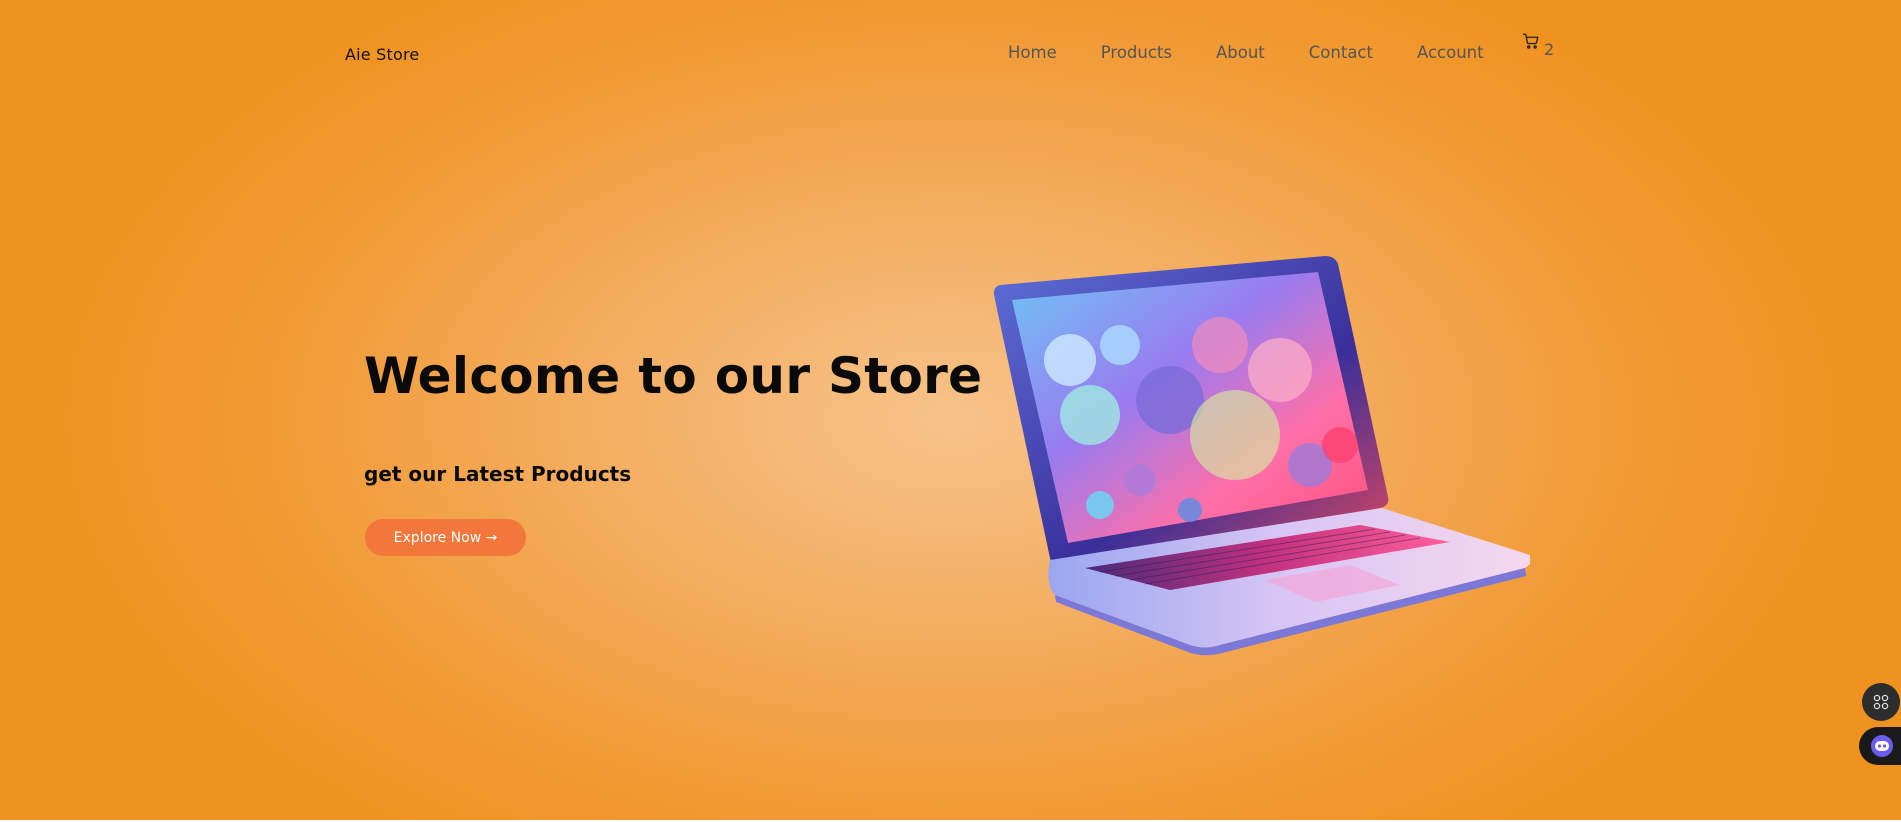 The width and height of the screenshot is (1901, 822). What do you see at coordinates (1341, 52) in the screenshot?
I see `nav-contact: Contact` at bounding box center [1341, 52].